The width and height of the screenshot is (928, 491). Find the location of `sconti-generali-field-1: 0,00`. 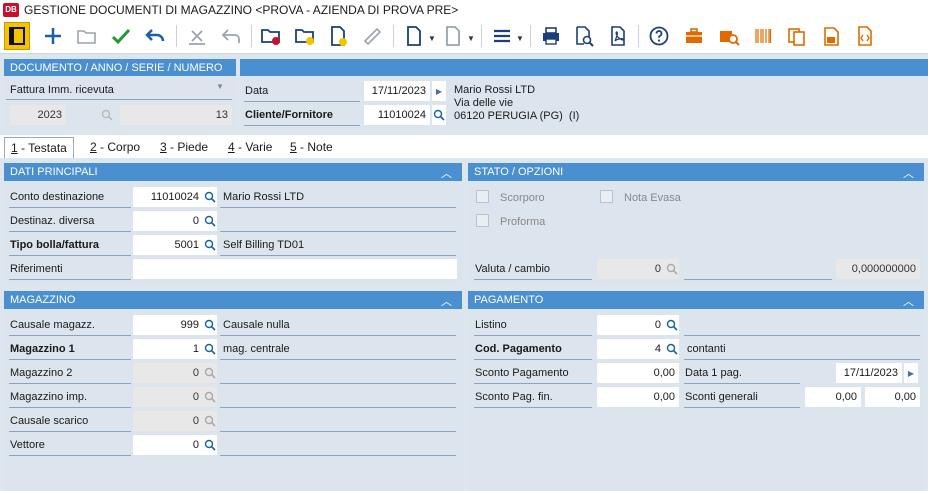

sconti-generali-field-1: 0,00 is located at coordinates (833, 397).